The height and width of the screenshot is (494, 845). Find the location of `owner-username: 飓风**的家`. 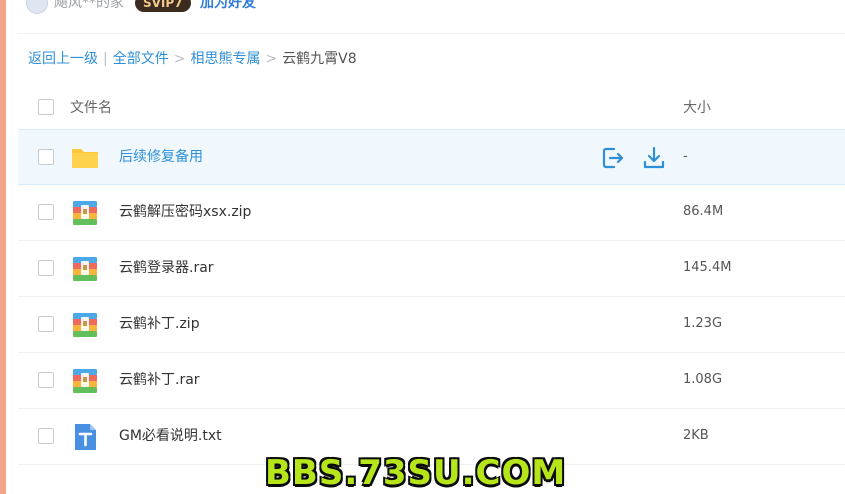

owner-username: 飓风**的家 is located at coordinates (89, 6).